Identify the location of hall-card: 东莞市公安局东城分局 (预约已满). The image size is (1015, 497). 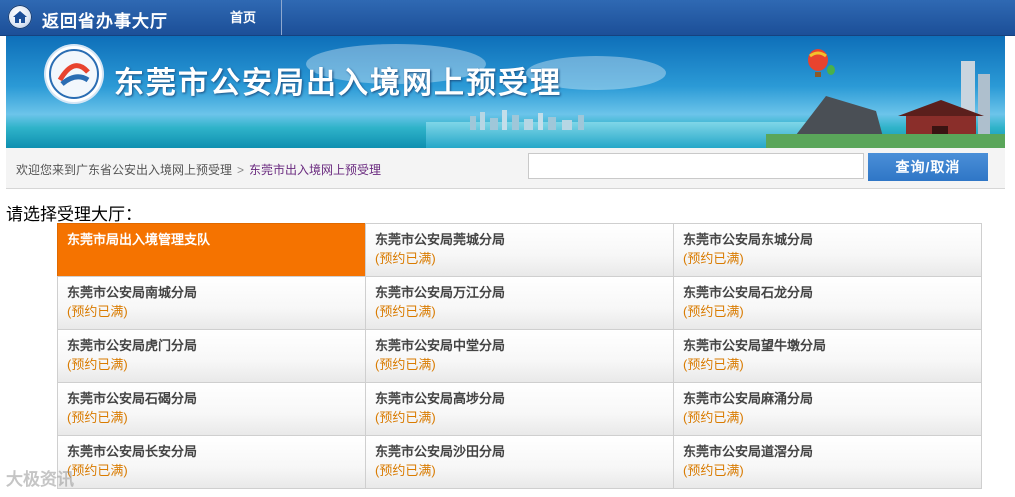
(827, 250).